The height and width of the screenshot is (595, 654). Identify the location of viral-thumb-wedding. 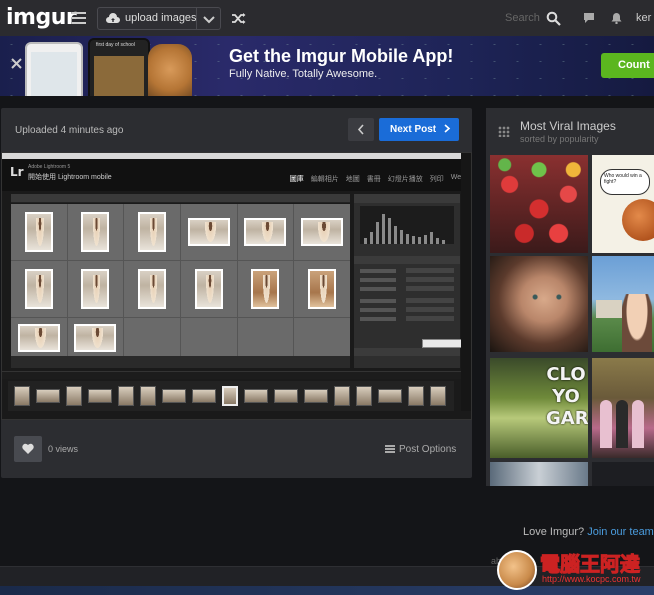
(623, 408).